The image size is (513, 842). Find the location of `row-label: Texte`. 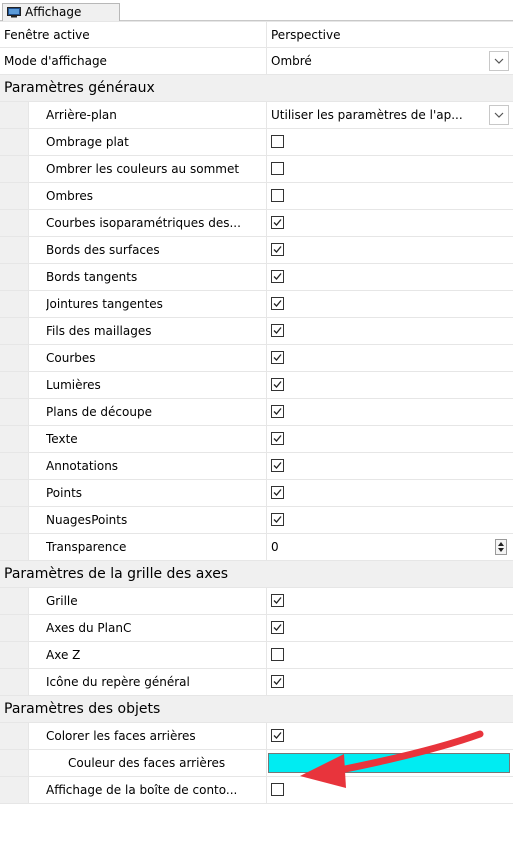

row-label: Texte is located at coordinates (62, 439).